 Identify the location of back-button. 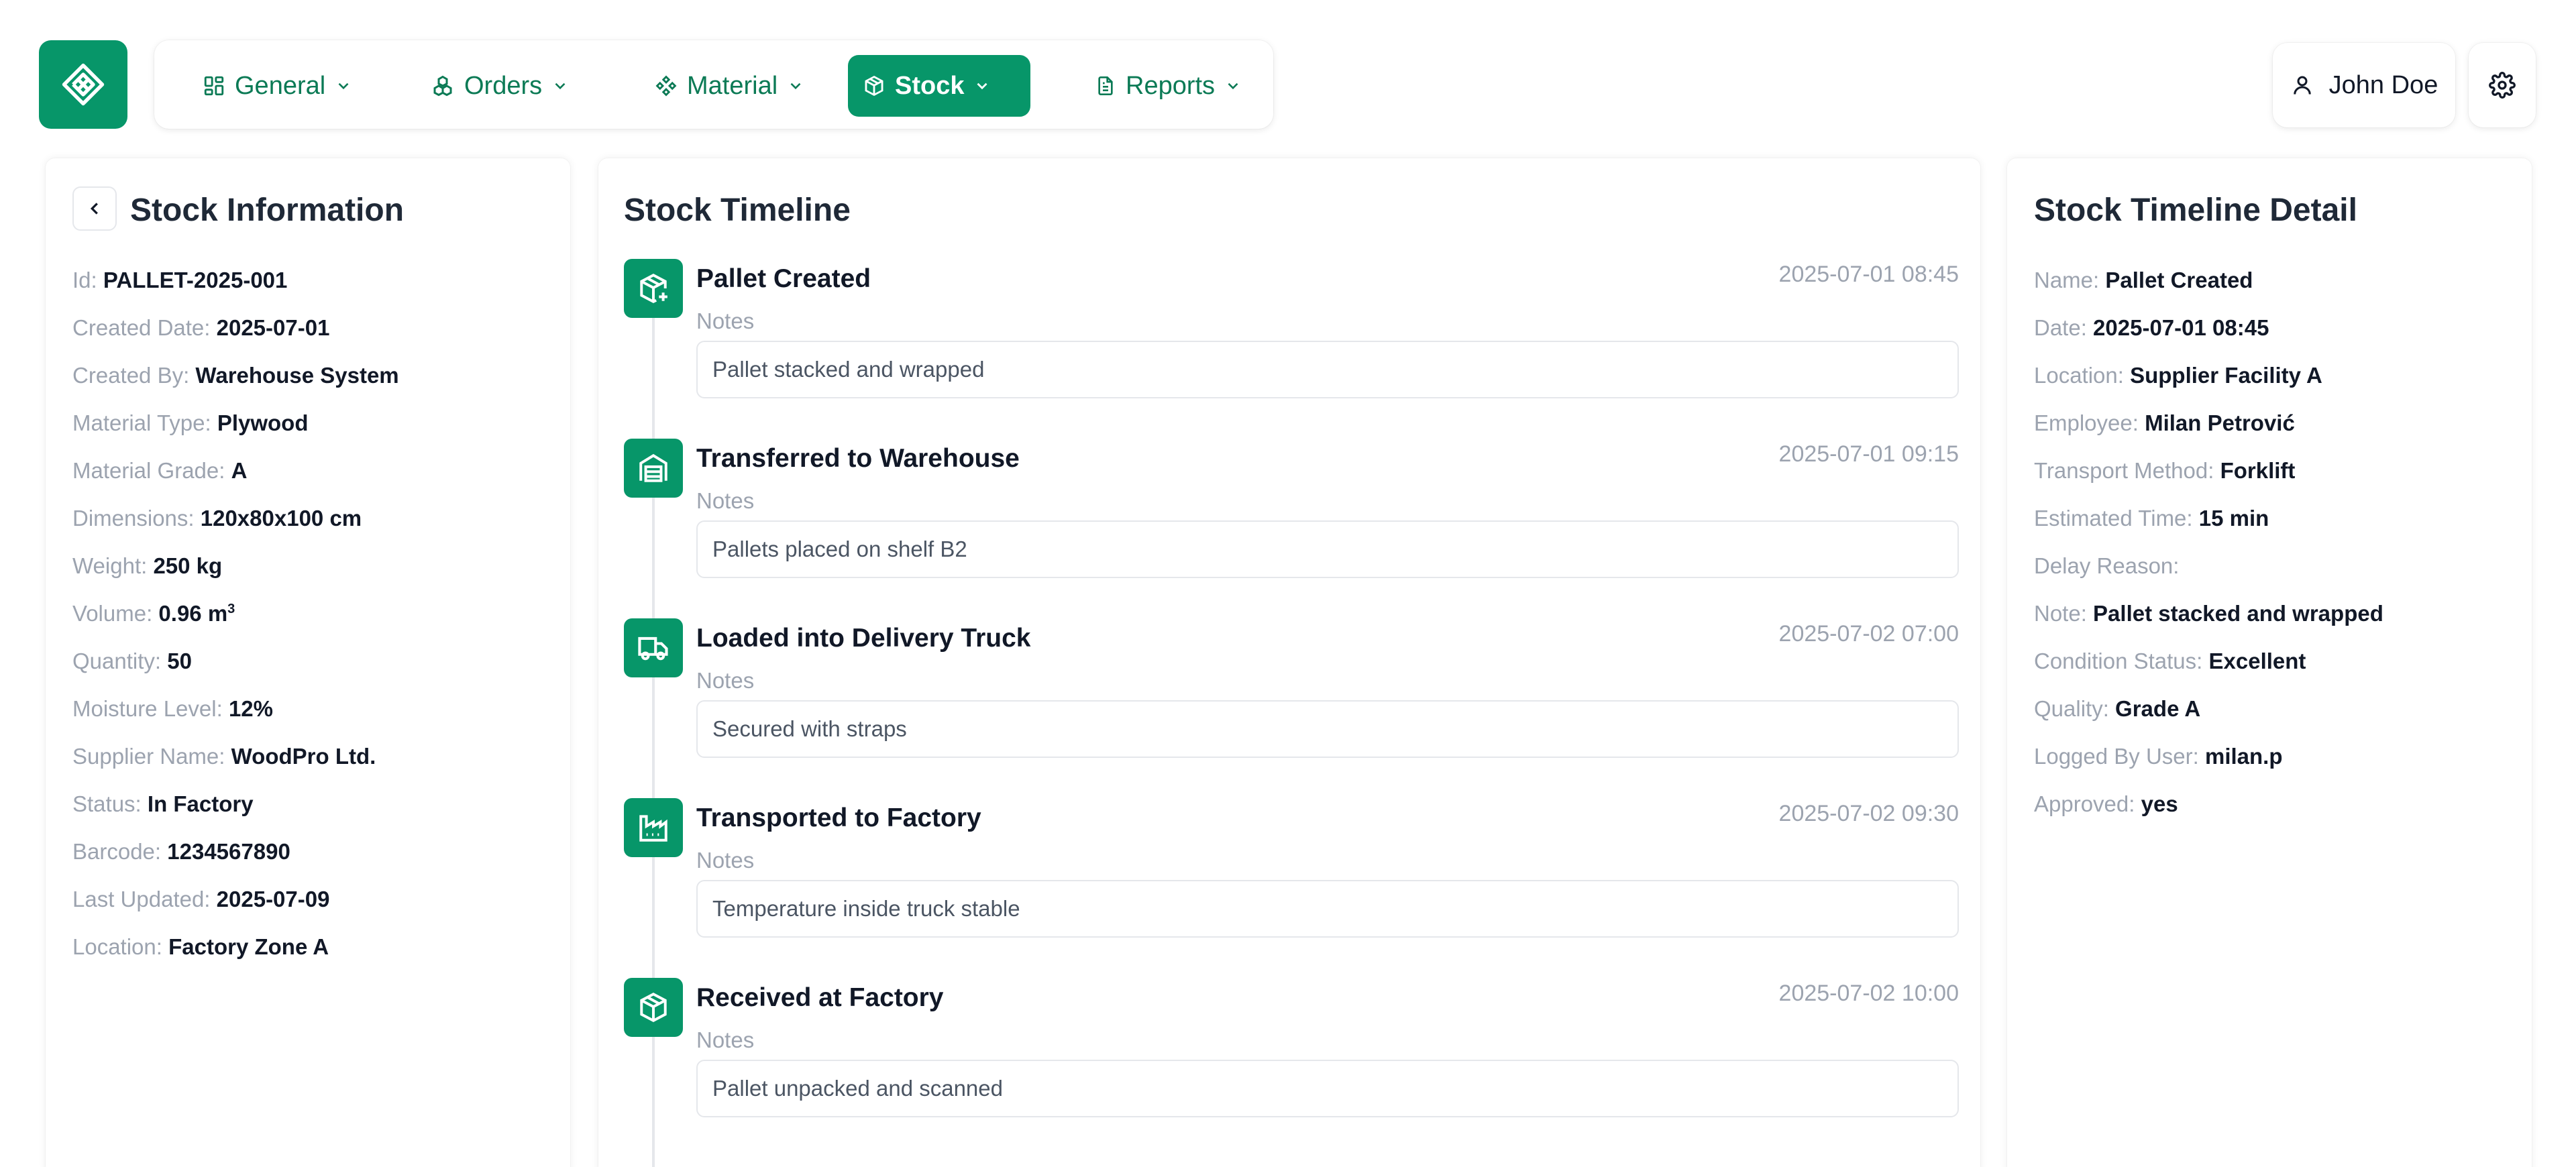
(94, 208).